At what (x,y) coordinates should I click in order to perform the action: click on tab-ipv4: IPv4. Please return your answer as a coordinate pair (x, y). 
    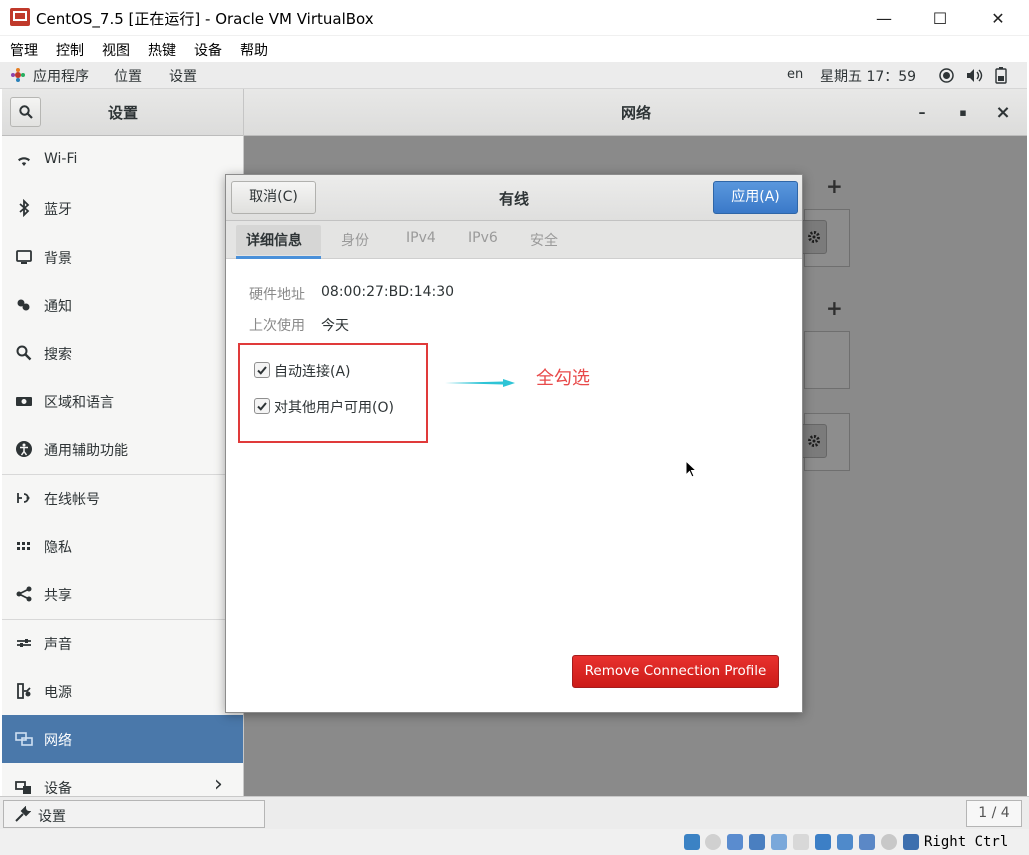
    Looking at the image, I should click on (421, 238).